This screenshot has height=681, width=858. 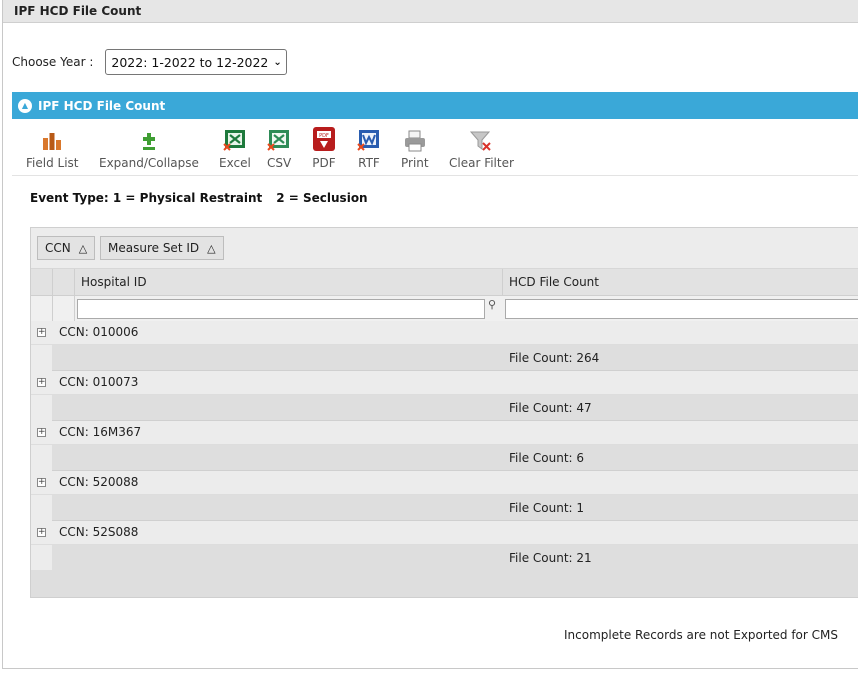 I want to click on print-button: Print, so click(x=415, y=148).